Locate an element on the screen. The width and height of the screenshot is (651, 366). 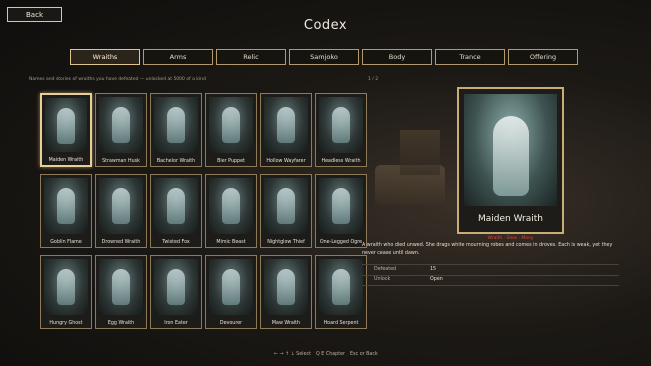
codex-card-devourer: Devourer is located at coordinates (231, 292).